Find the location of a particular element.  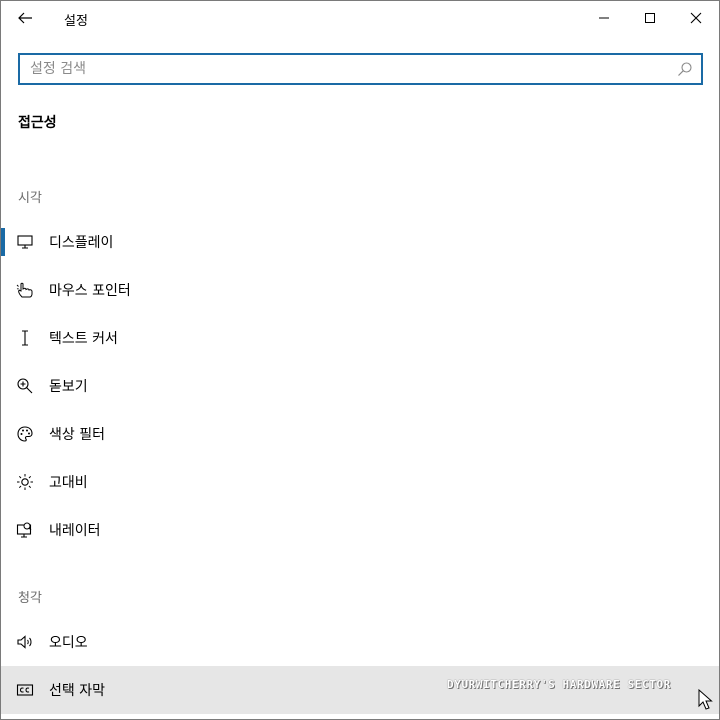

selection-marker is located at coordinates (3, 242).